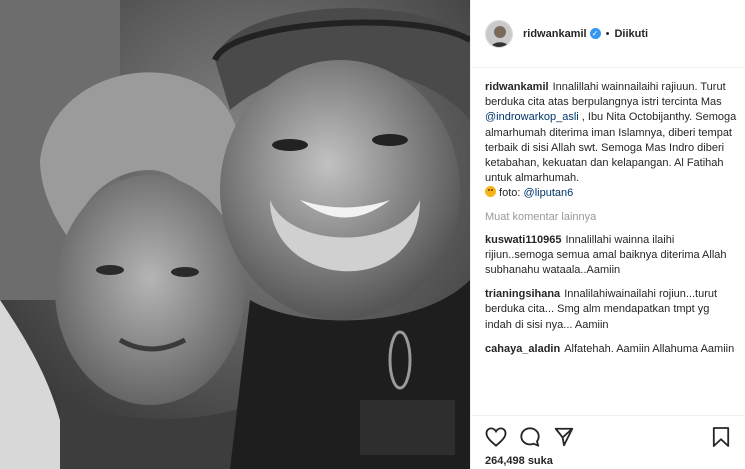 The width and height of the screenshot is (745, 469). Describe the element at coordinates (496, 437) in the screenshot. I see `heart-icon` at that location.